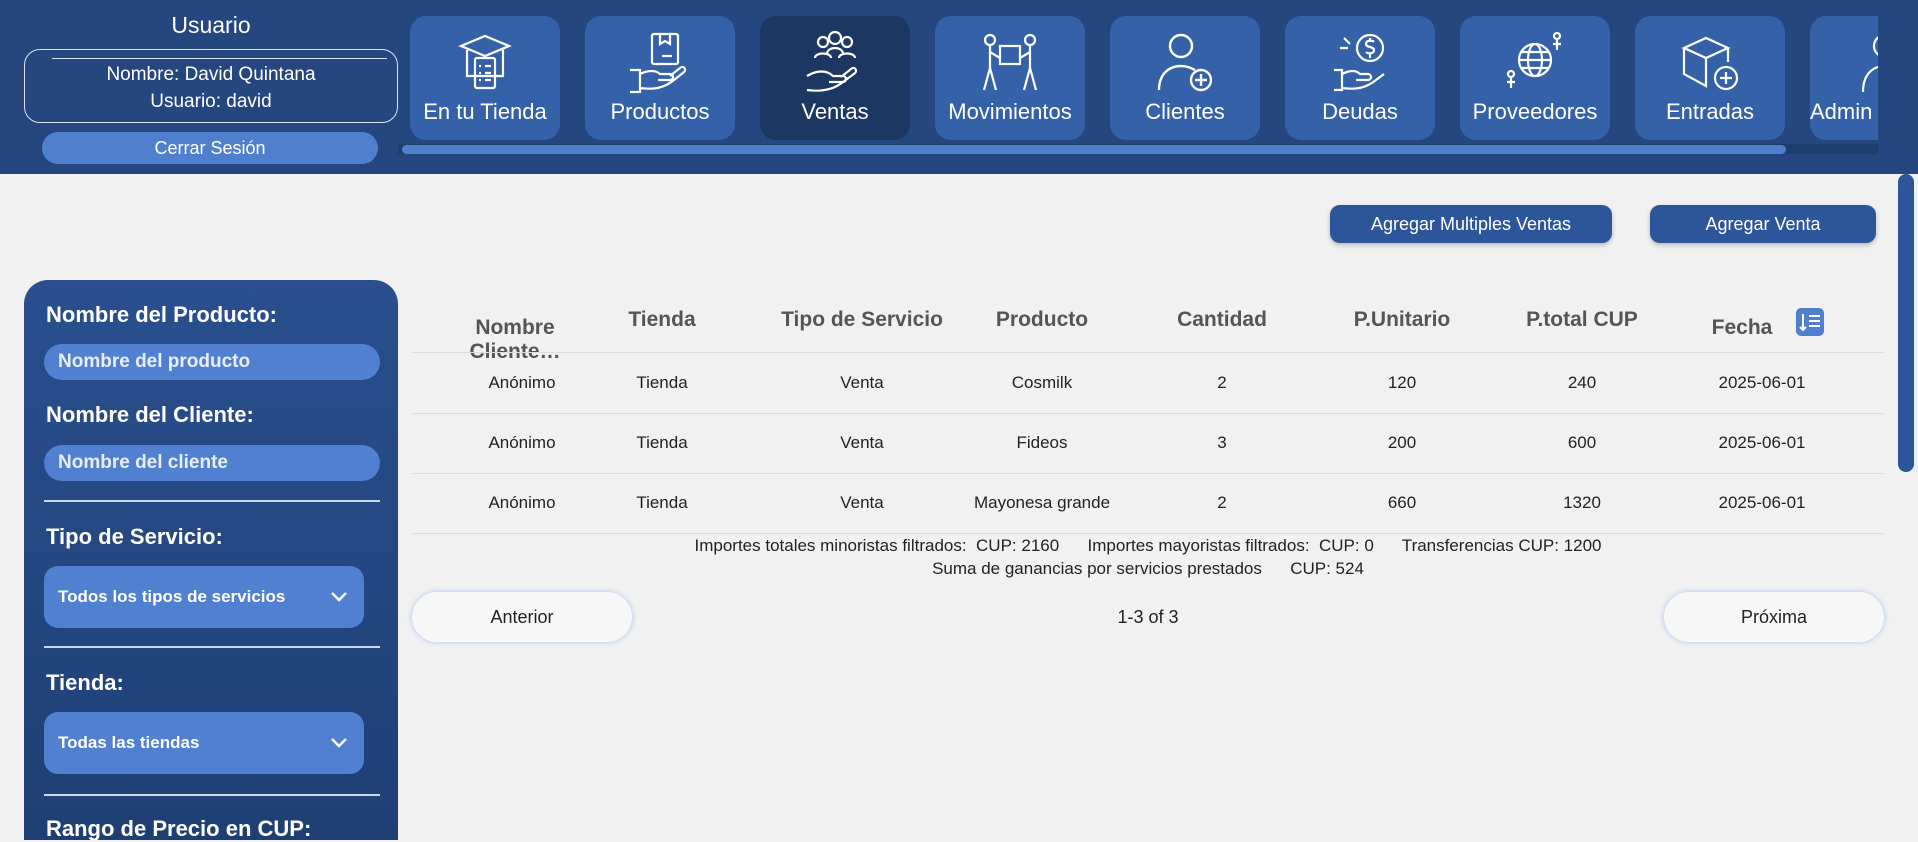 Image resolution: width=1918 pixels, height=842 pixels. Describe the element at coordinates (1185, 111) in the screenshot. I see `nav-tile-label: Clientes` at that location.